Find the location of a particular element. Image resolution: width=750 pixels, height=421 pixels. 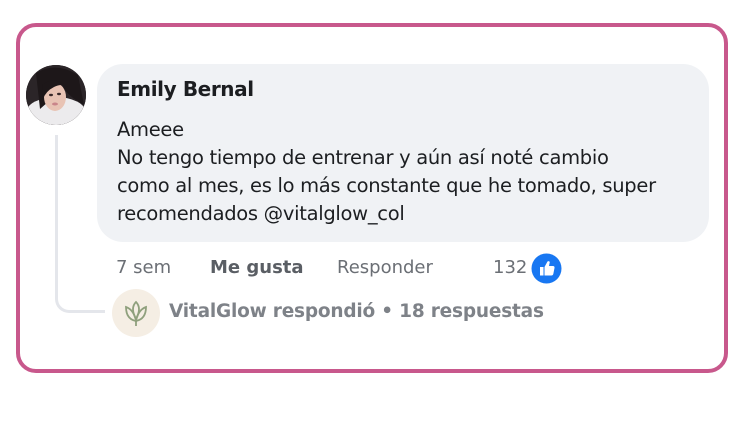

replies-summary-link: VitalGlow respondió • 18 respuestas is located at coordinates (356, 311).